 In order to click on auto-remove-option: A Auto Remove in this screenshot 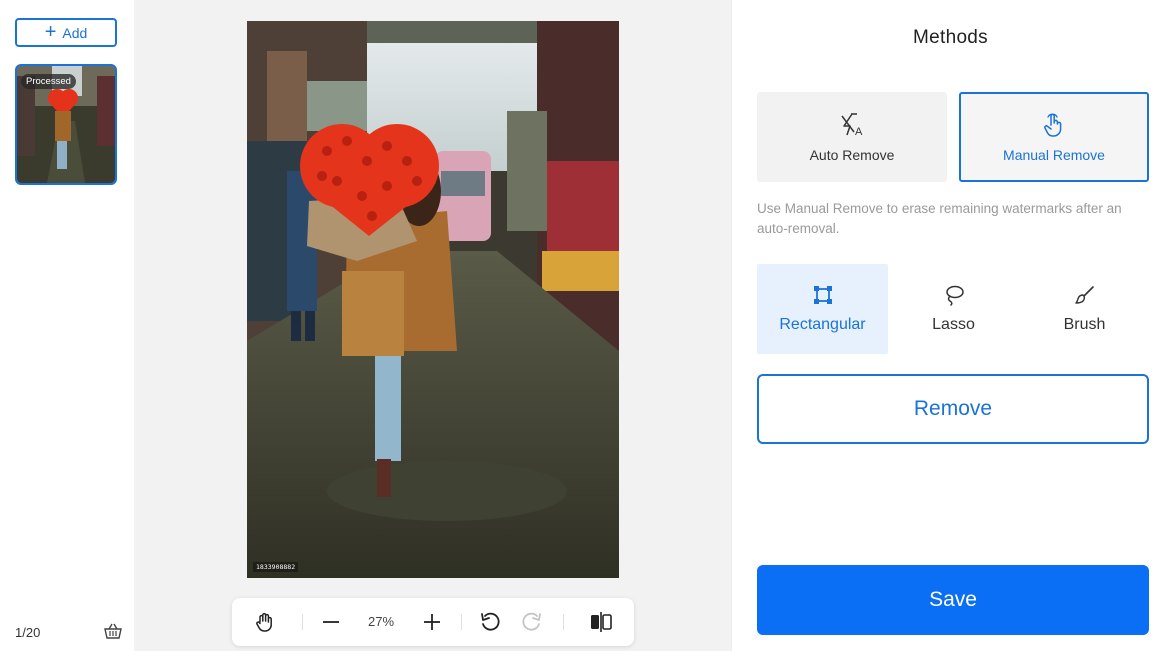, I will do `click(852, 137)`.